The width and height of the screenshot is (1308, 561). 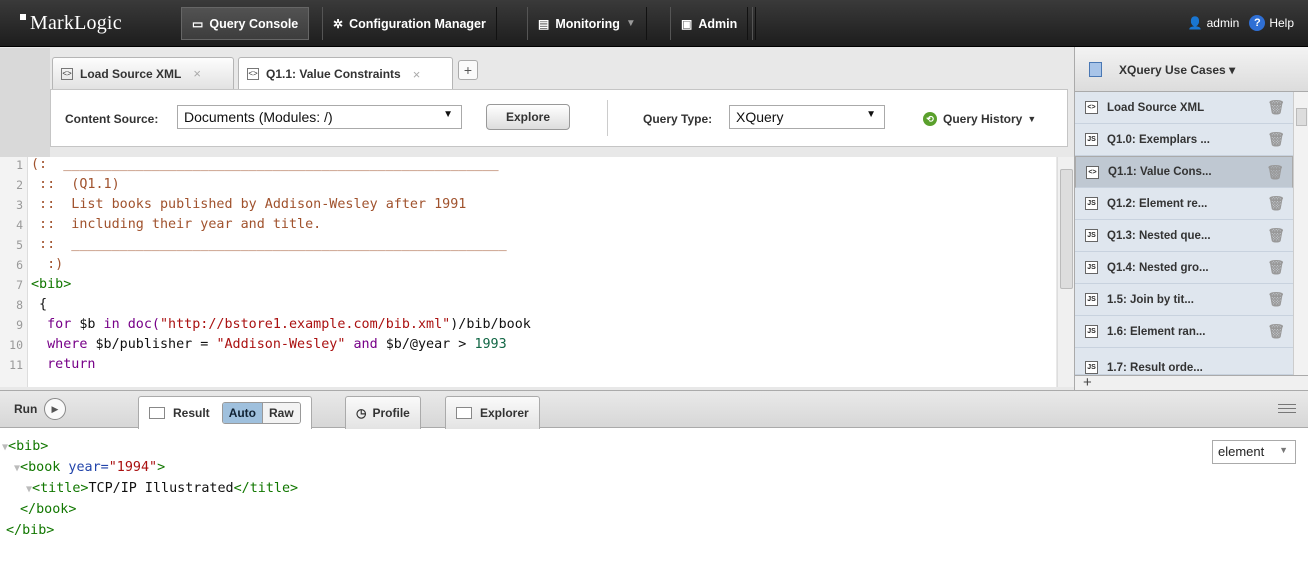 I want to click on tab-label: Q1.1: Value Constraints, so click(x=333, y=74).